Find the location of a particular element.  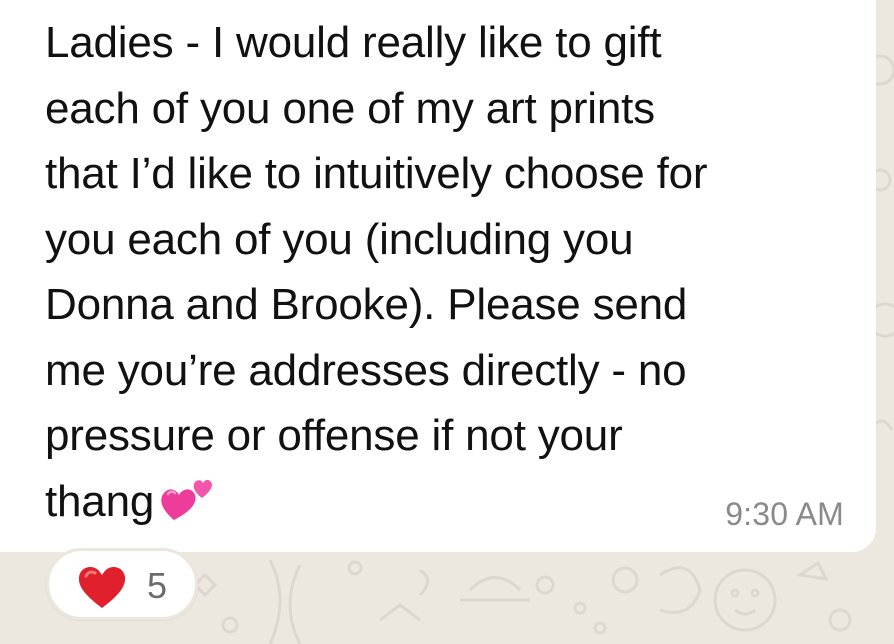

red-heart-icon is located at coordinates (102, 589).